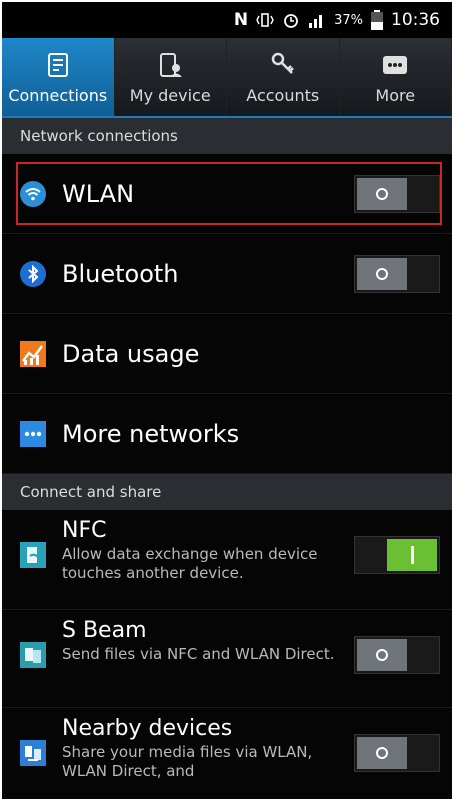  What do you see at coordinates (397, 555) in the screenshot?
I see `nfc-toggle` at bounding box center [397, 555].